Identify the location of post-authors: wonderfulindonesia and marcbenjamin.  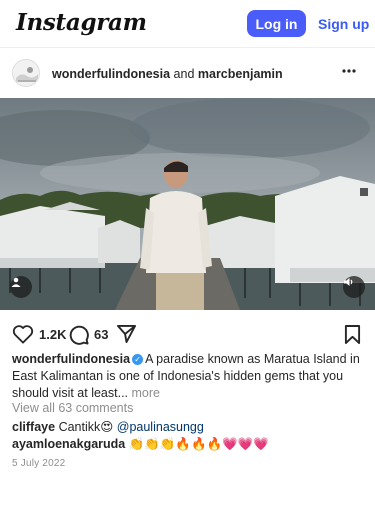
(167, 74).